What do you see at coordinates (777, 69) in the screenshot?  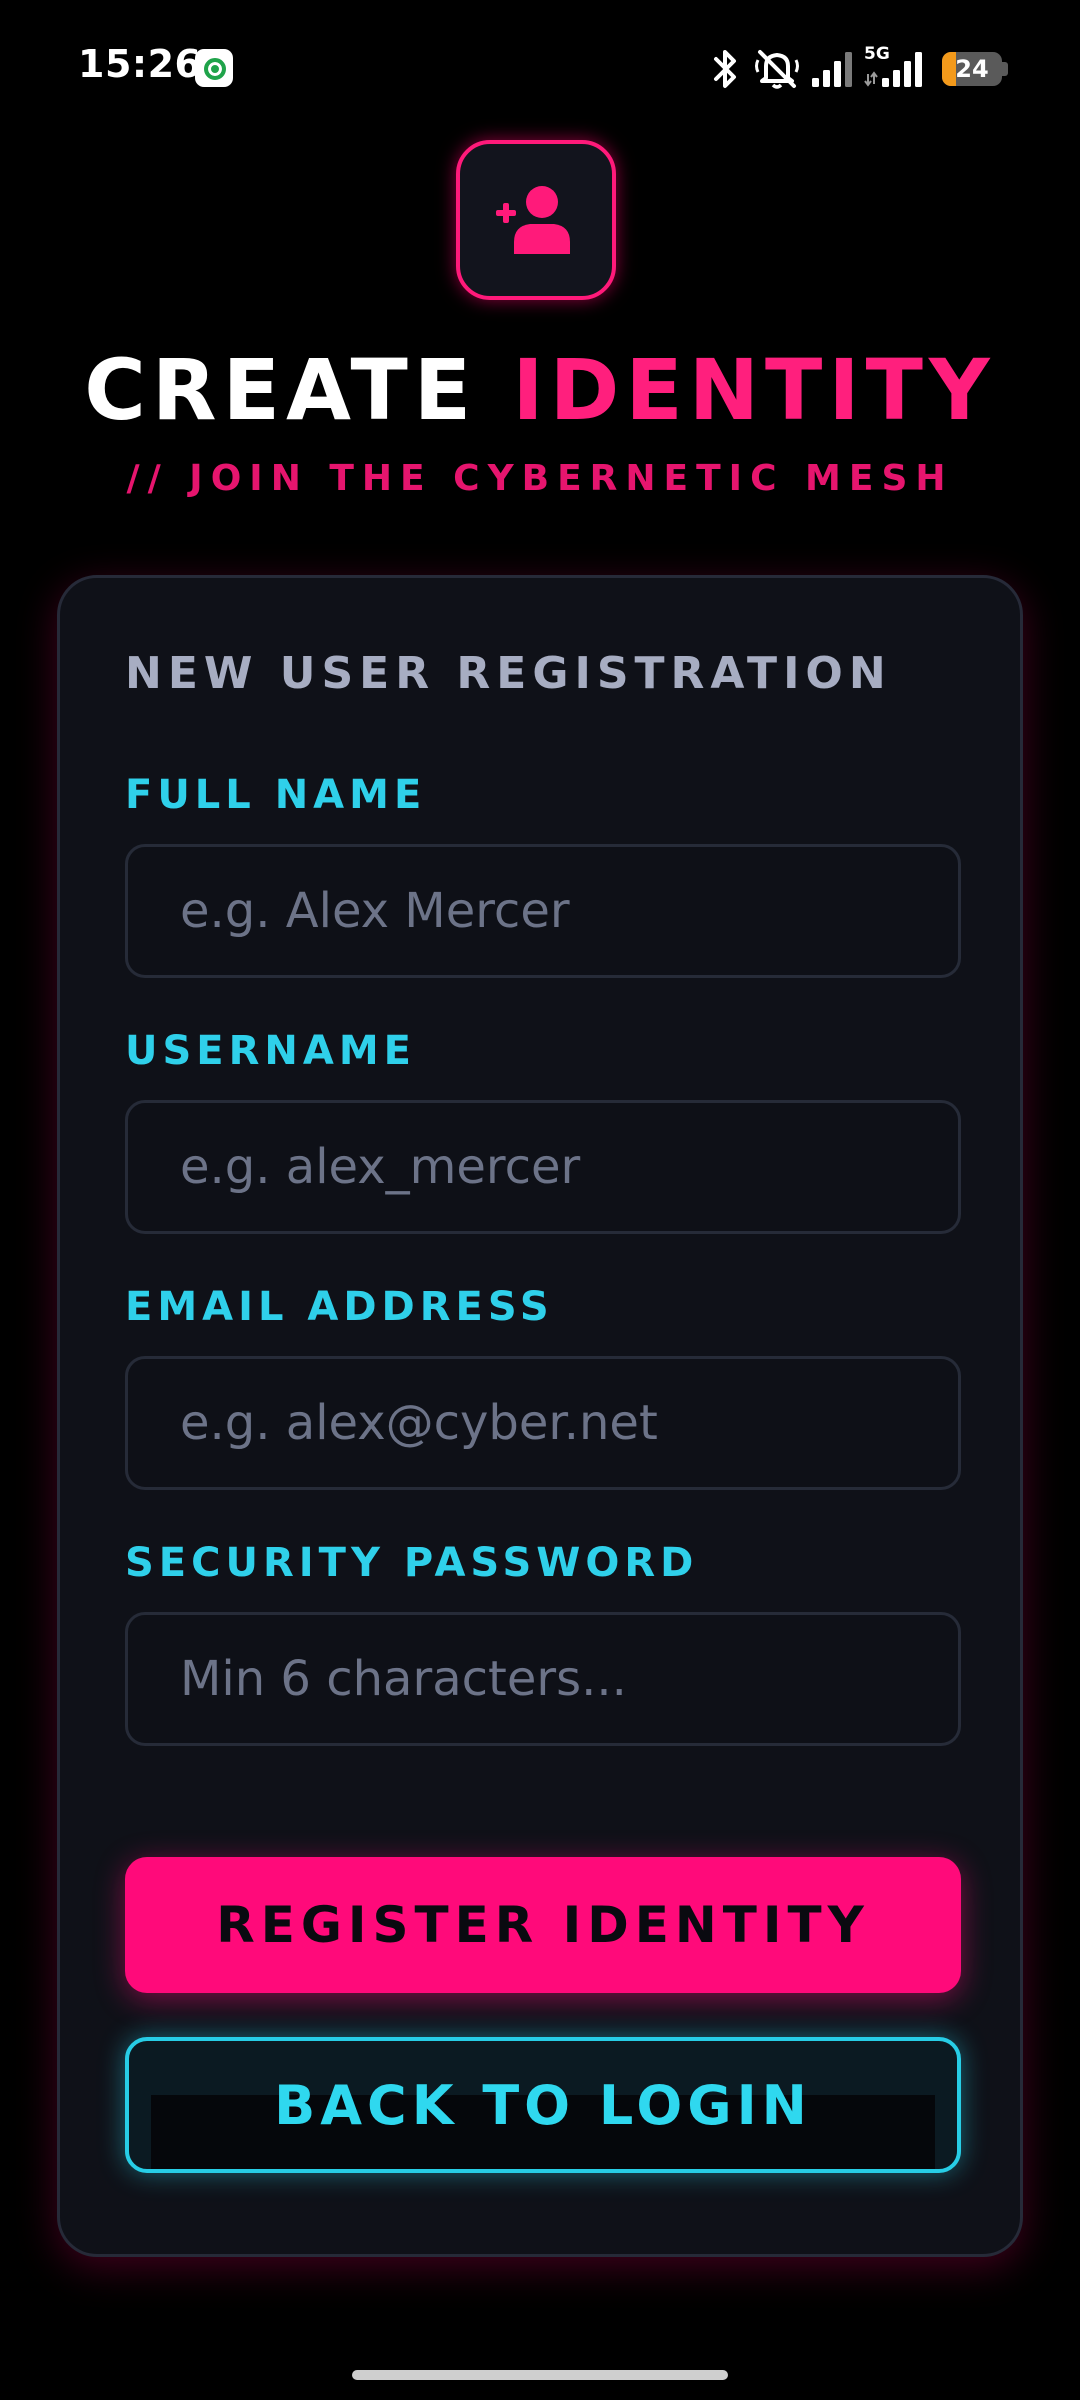 I see `mute-icon` at bounding box center [777, 69].